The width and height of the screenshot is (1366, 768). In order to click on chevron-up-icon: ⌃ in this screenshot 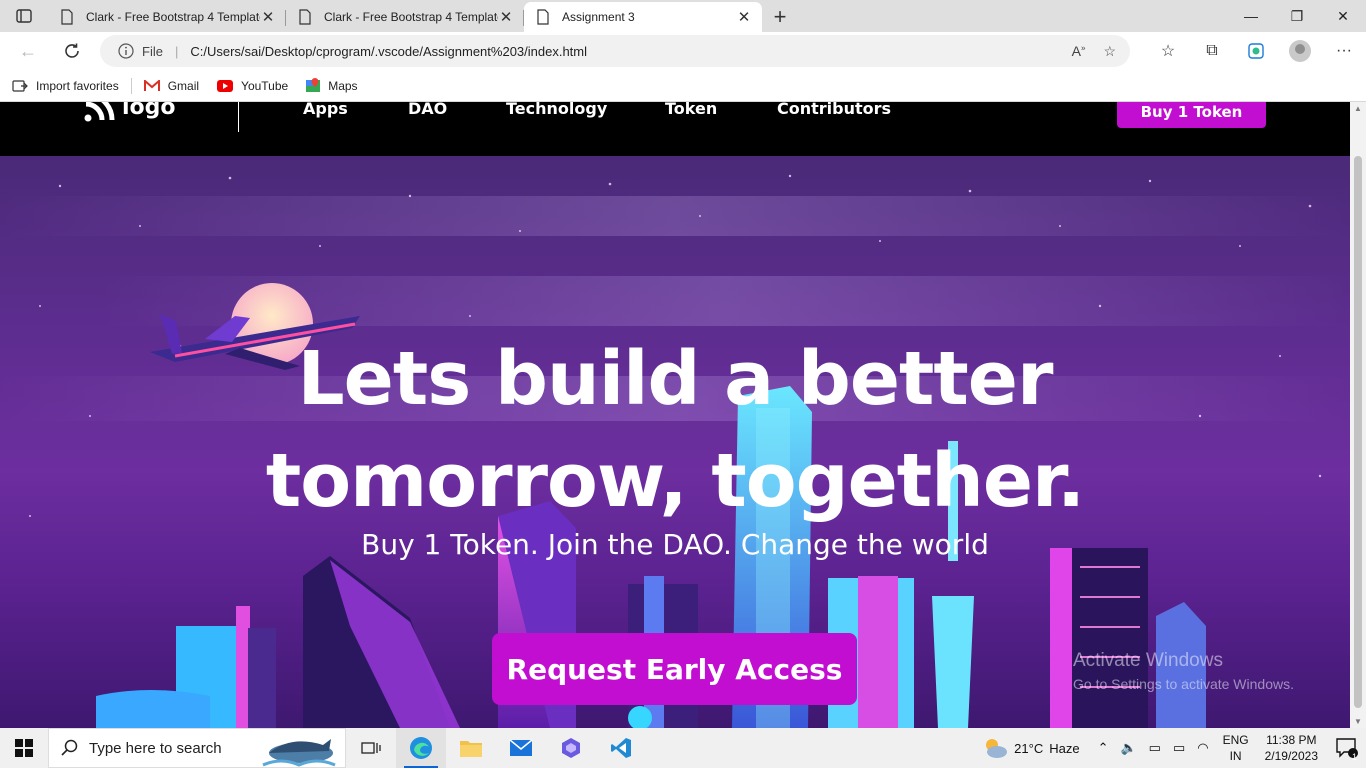, I will do `click(1103, 748)`.